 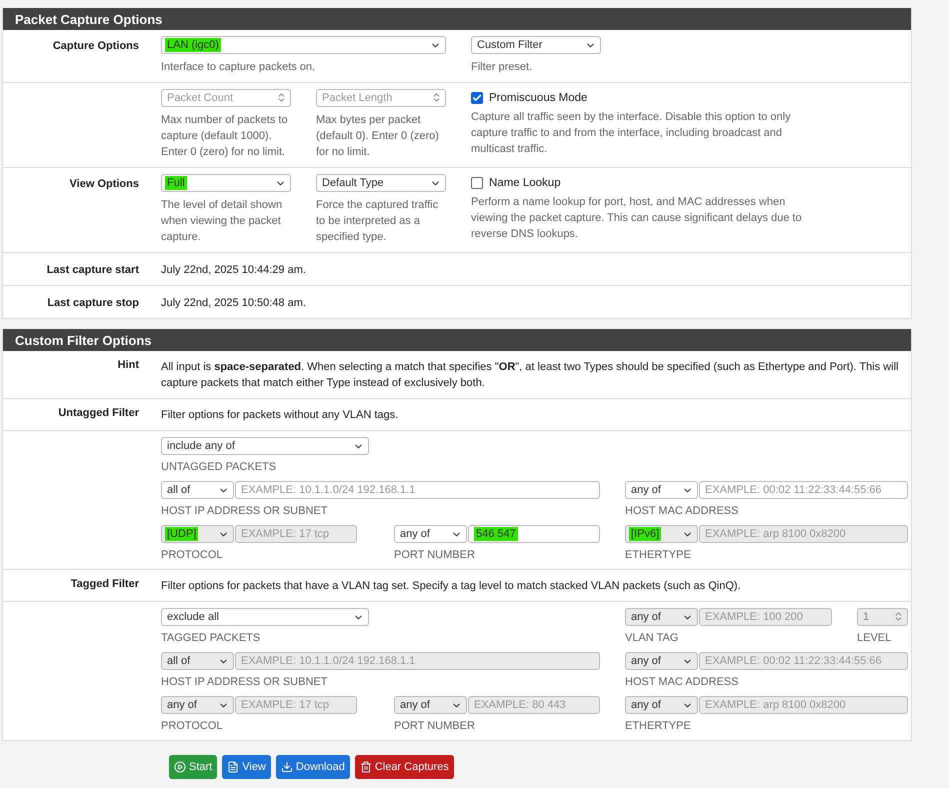 I want to click on view-button: View, so click(x=246, y=767).